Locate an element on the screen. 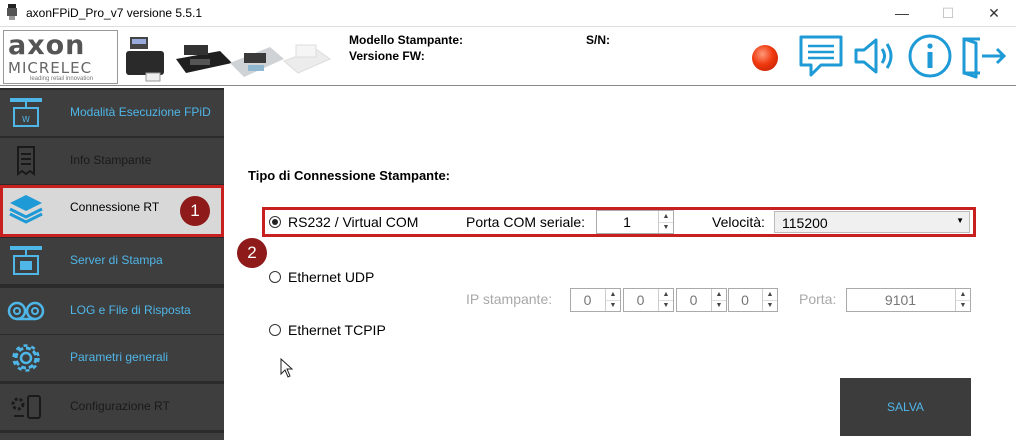 This screenshot has height=440, width=1016. velocita-label: Velocità: is located at coordinates (738, 222).